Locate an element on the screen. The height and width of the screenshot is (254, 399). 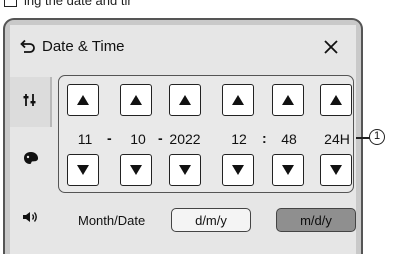
month-up-button is located at coordinates (83, 100).